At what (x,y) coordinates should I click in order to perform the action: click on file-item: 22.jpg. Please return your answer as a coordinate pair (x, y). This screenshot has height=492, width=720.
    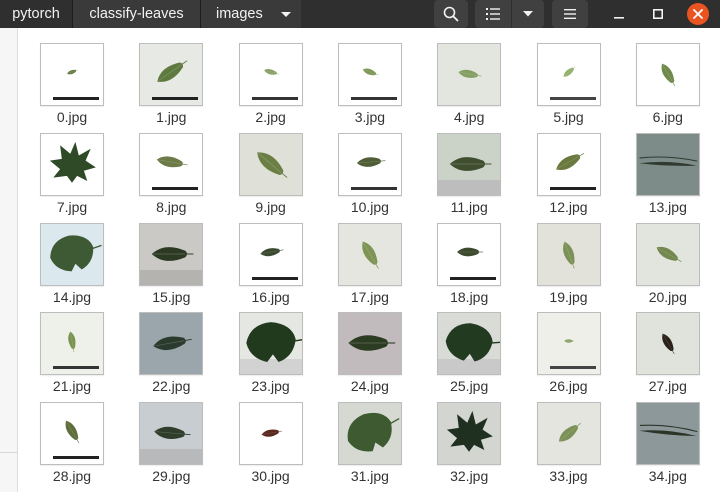
    Looking at the image, I should click on (161, 345).